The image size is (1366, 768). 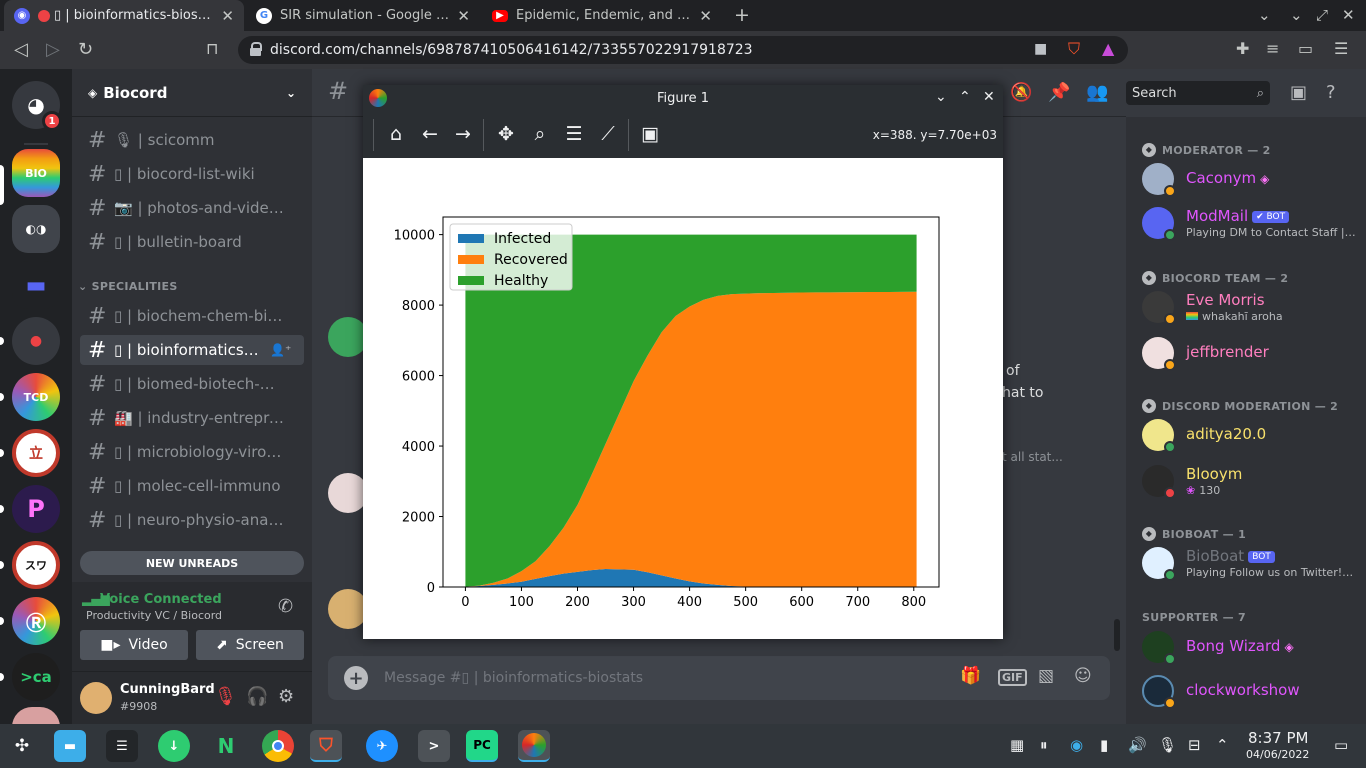 What do you see at coordinates (1059, 92) in the screenshot?
I see `pin-icon: 📌` at bounding box center [1059, 92].